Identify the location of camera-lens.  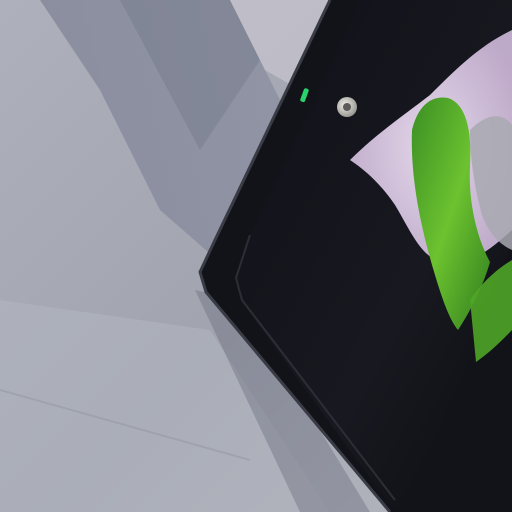
(347, 107).